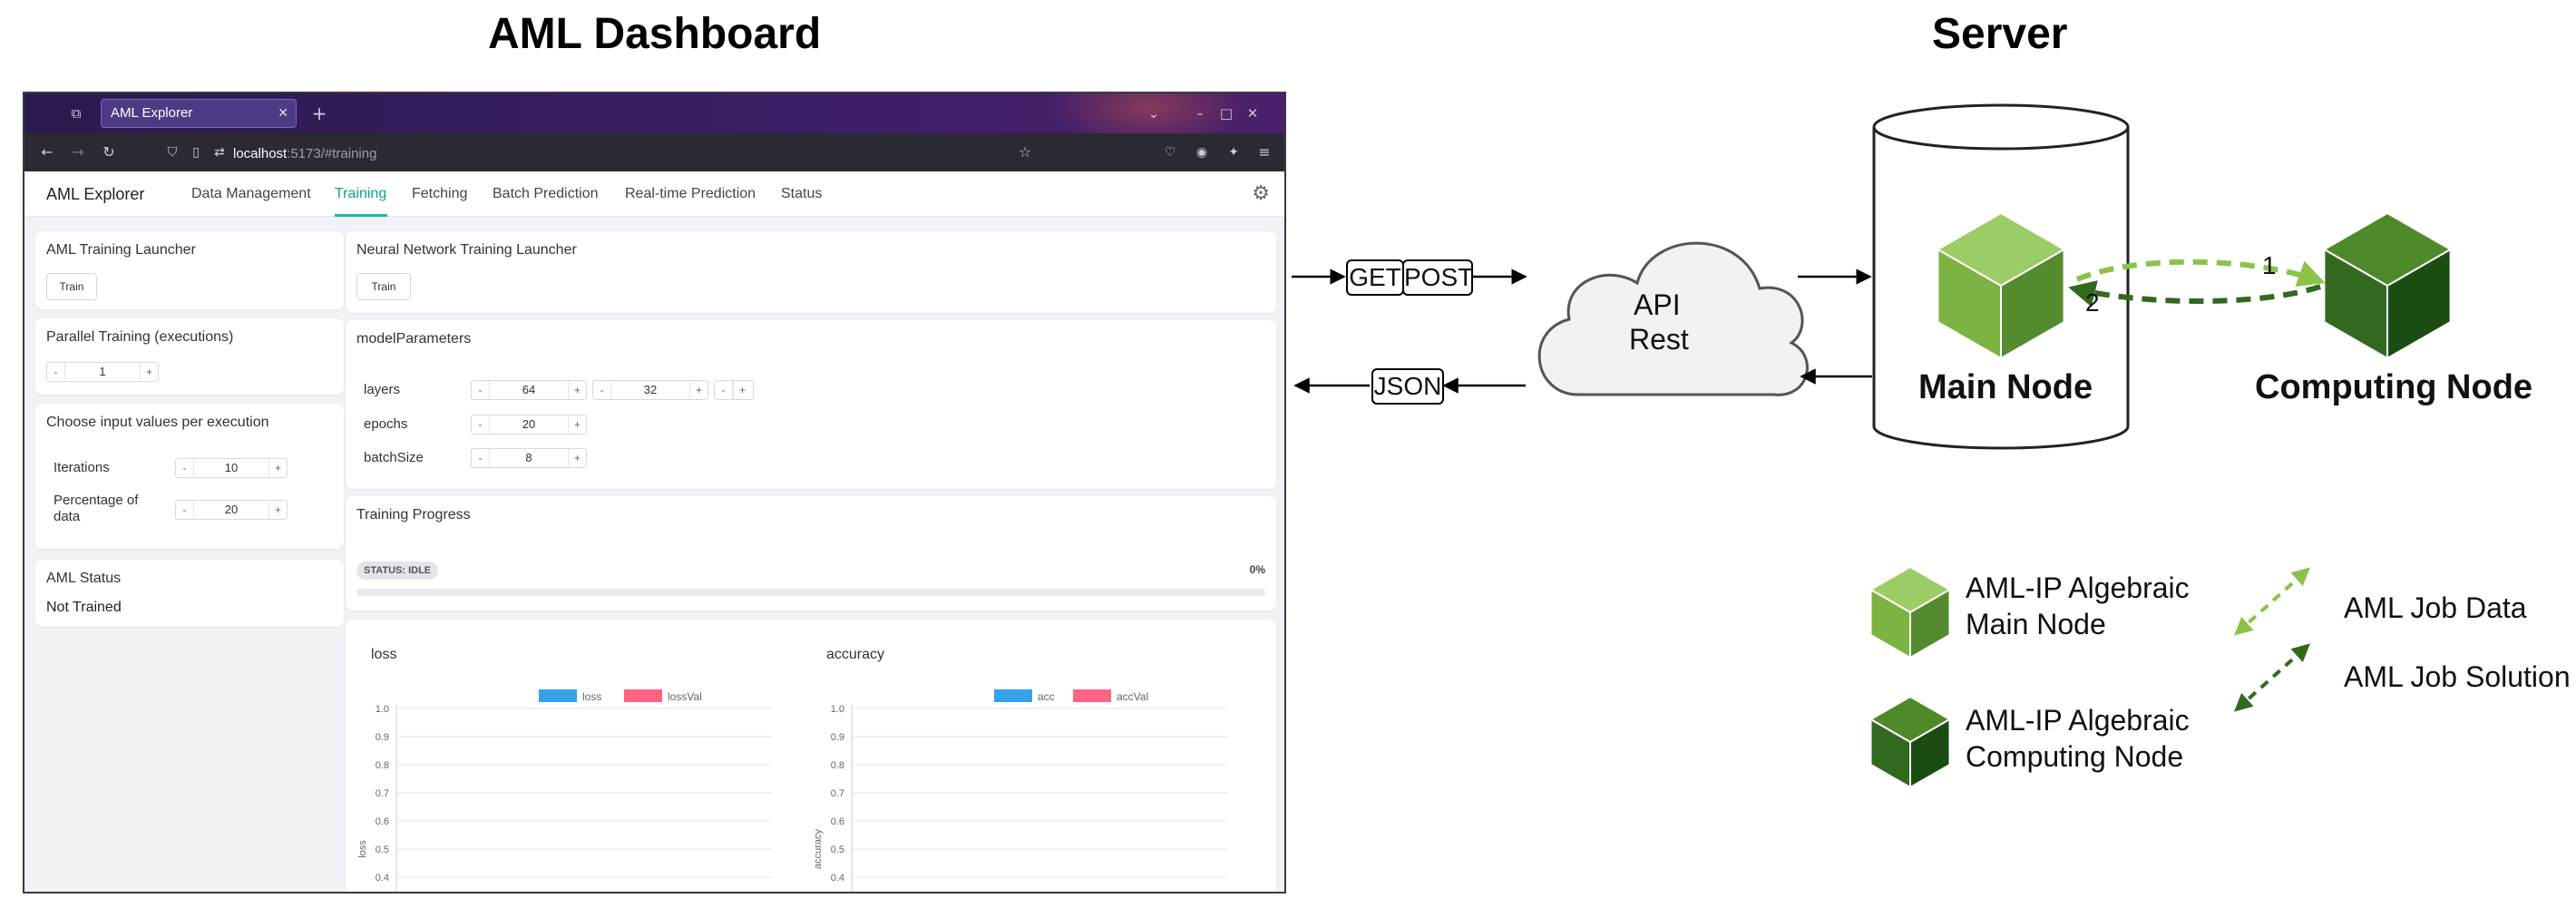  I want to click on status-badge: STATUS: IDLE, so click(397, 571).